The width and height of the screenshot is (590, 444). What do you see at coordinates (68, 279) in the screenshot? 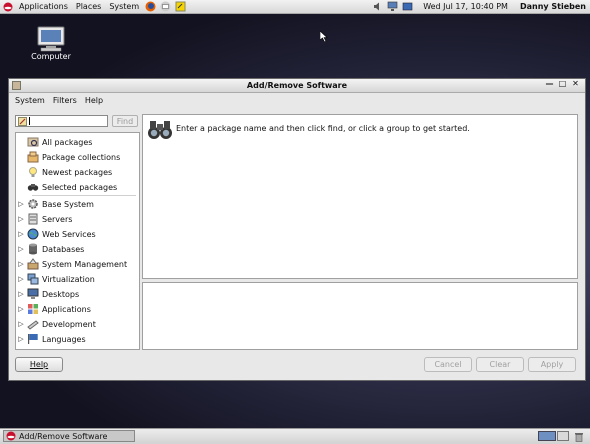
I see `group-label: Virtualization` at bounding box center [68, 279].